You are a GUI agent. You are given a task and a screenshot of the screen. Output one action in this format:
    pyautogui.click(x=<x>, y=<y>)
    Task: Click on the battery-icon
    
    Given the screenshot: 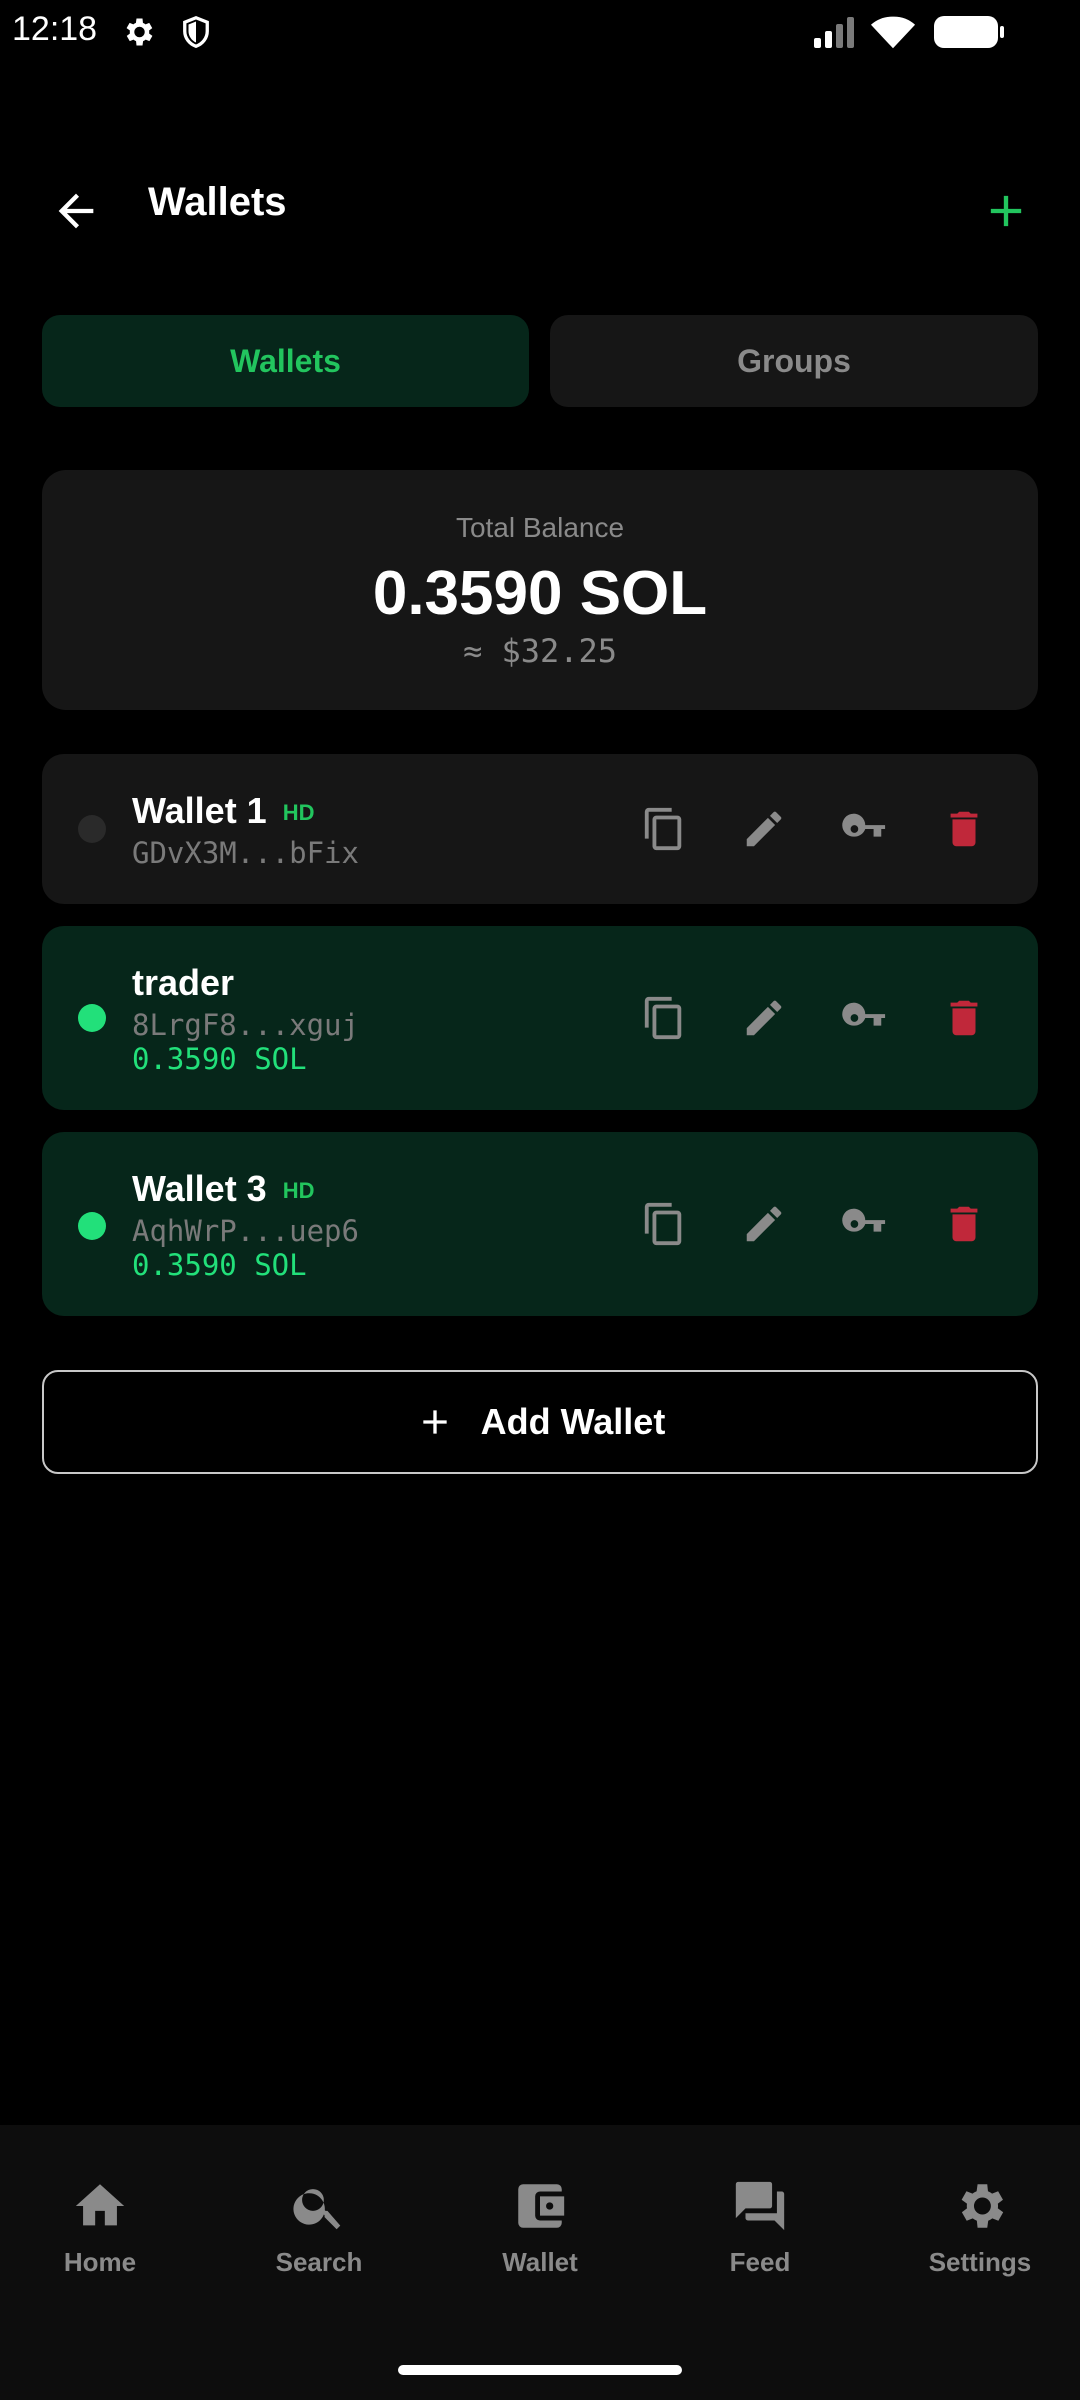 What is the action you would take?
    pyautogui.click(x=969, y=32)
    